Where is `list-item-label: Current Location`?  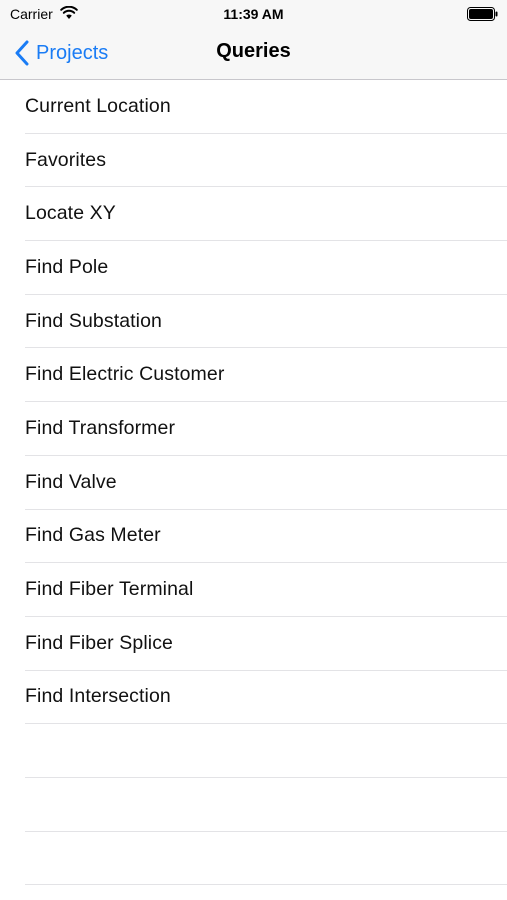 list-item-label: Current Location is located at coordinates (98, 105).